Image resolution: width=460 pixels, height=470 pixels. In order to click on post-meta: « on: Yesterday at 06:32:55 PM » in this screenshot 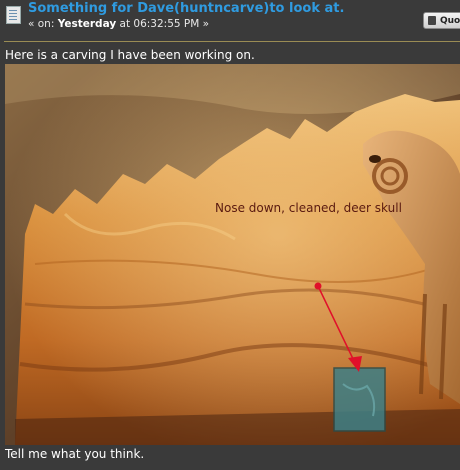, I will do `click(228, 24)`.